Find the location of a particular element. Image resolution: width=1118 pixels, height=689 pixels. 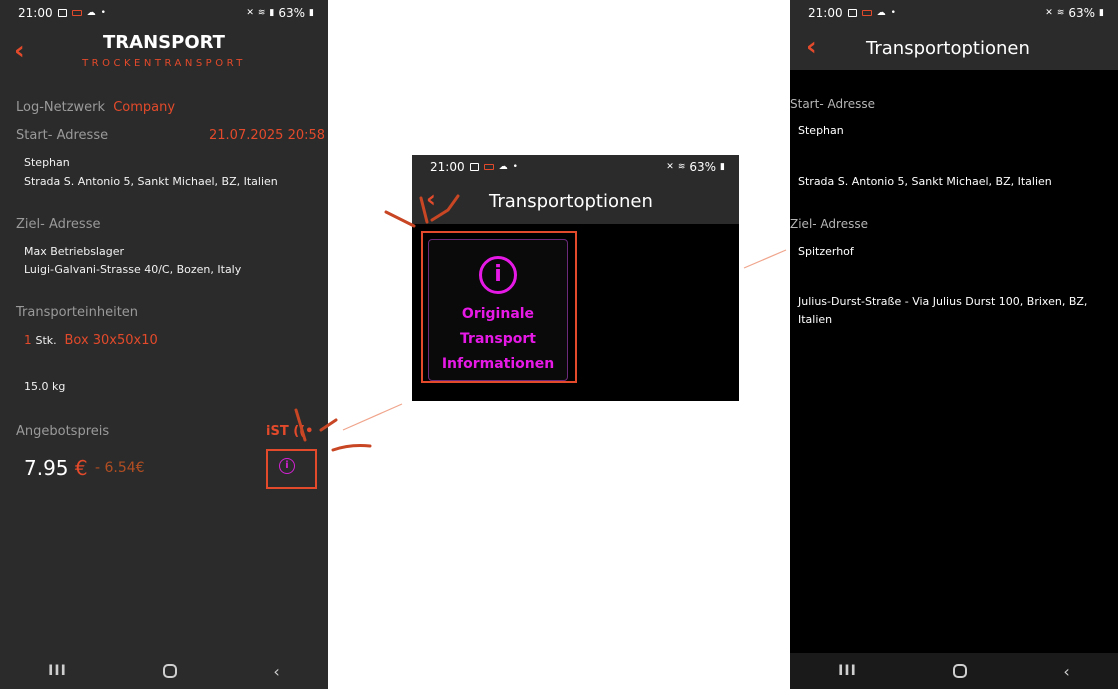

status-bar: 21:00 ☁ • ✕ ≋ ▮ 63% ▮ is located at coordinates (164, 13).